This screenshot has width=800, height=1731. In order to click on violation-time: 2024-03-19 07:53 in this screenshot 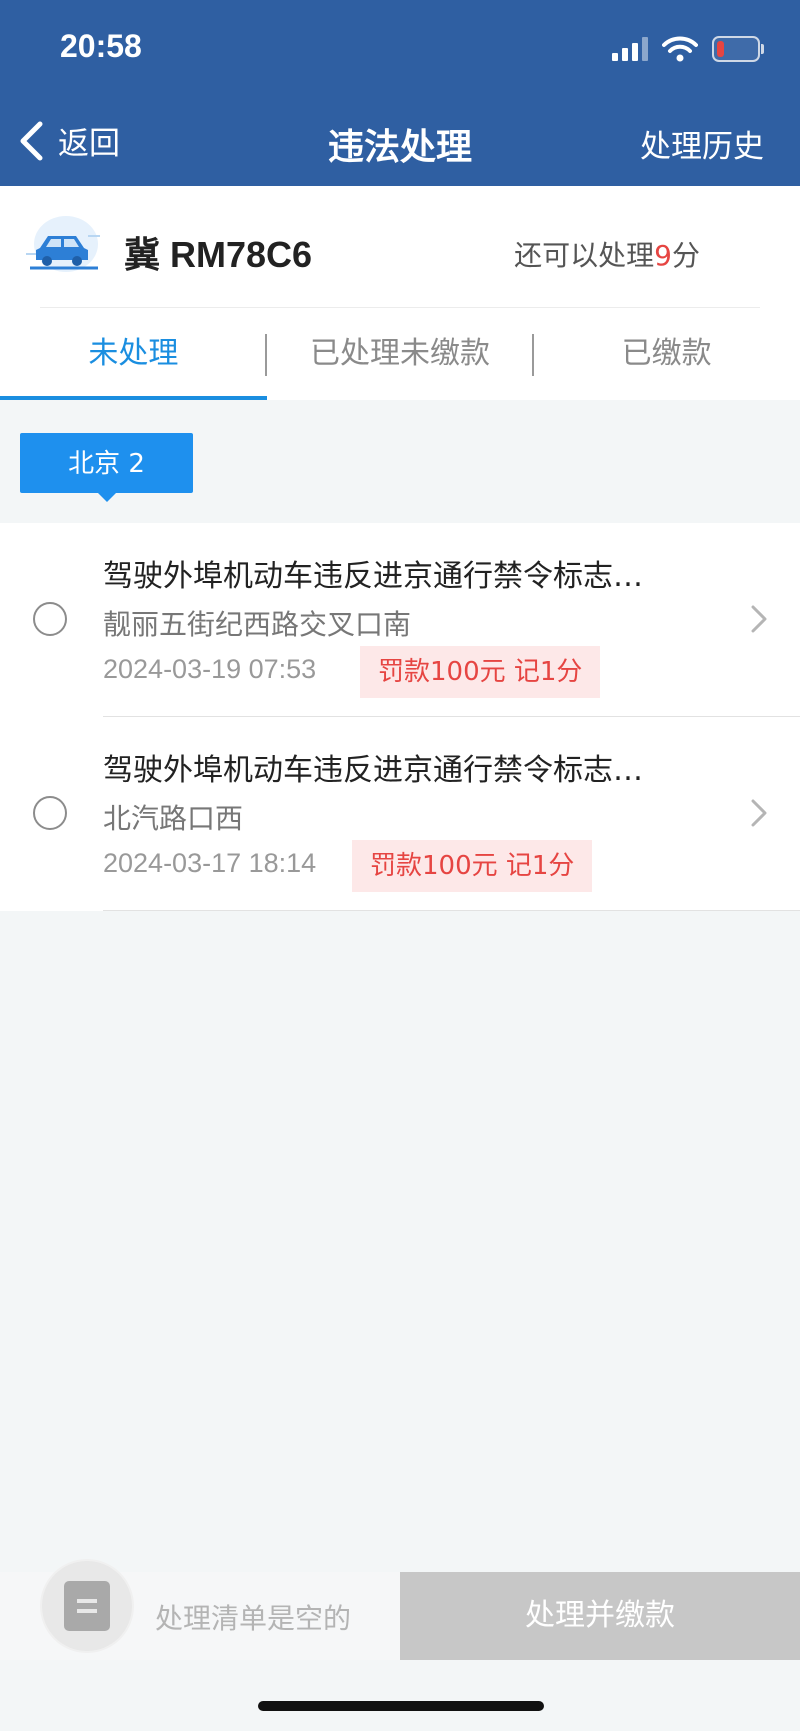, I will do `click(210, 669)`.